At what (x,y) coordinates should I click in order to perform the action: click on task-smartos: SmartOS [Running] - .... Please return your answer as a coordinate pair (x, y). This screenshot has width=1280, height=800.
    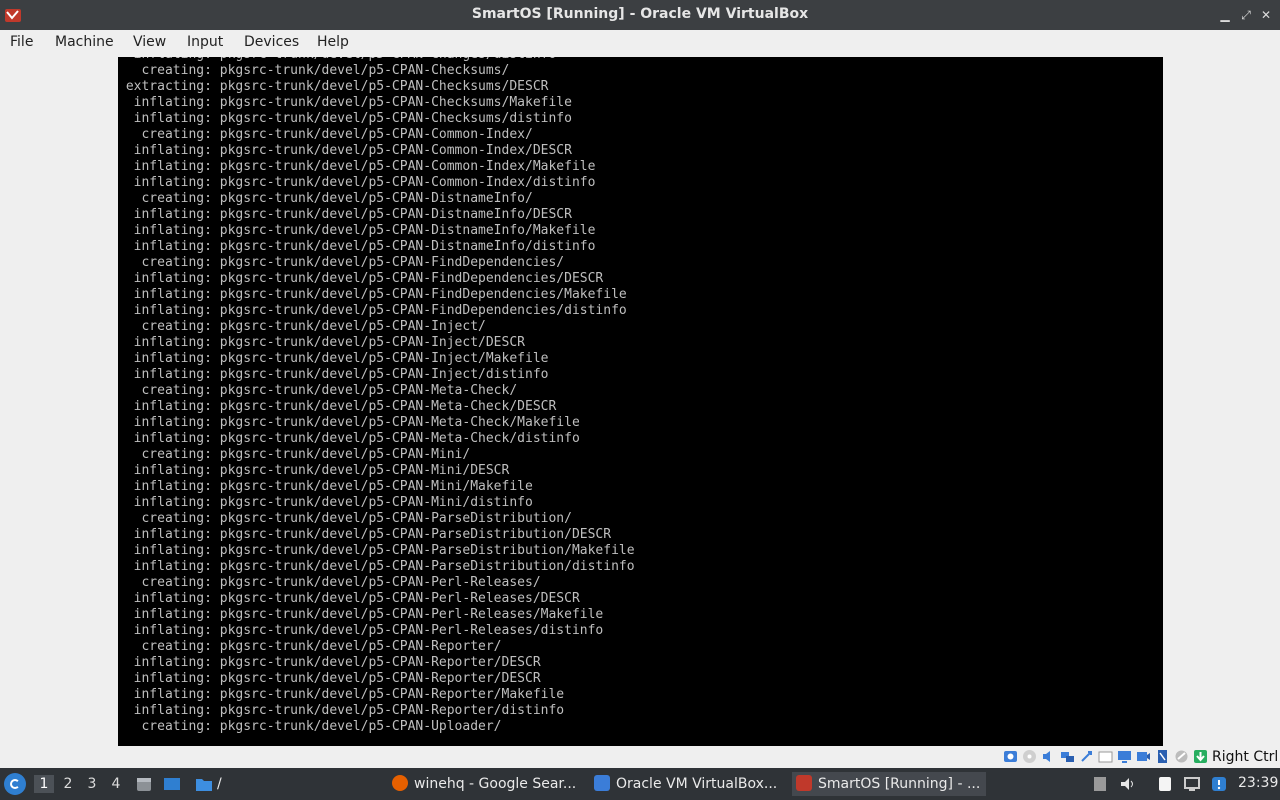
    Looking at the image, I should click on (889, 784).